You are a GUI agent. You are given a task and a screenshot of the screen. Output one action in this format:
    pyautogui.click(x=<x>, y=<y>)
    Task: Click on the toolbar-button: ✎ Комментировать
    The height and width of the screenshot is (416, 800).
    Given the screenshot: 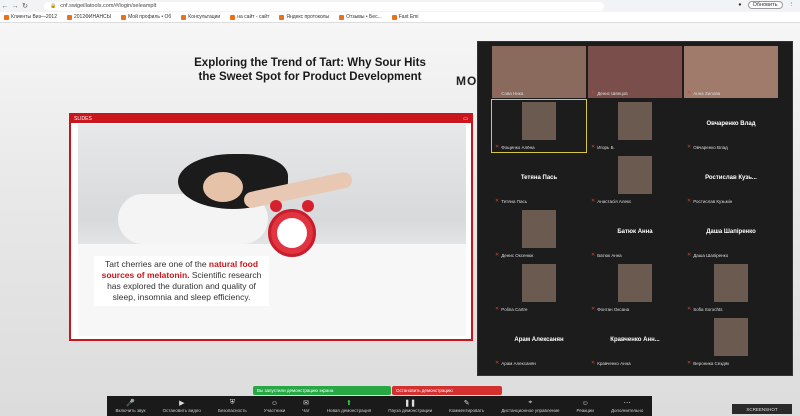 What is the action you would take?
    pyautogui.click(x=466, y=406)
    